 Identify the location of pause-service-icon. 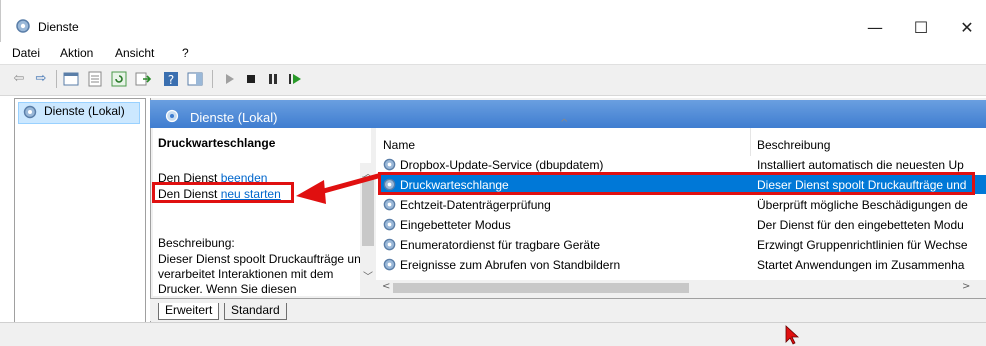
(273, 79).